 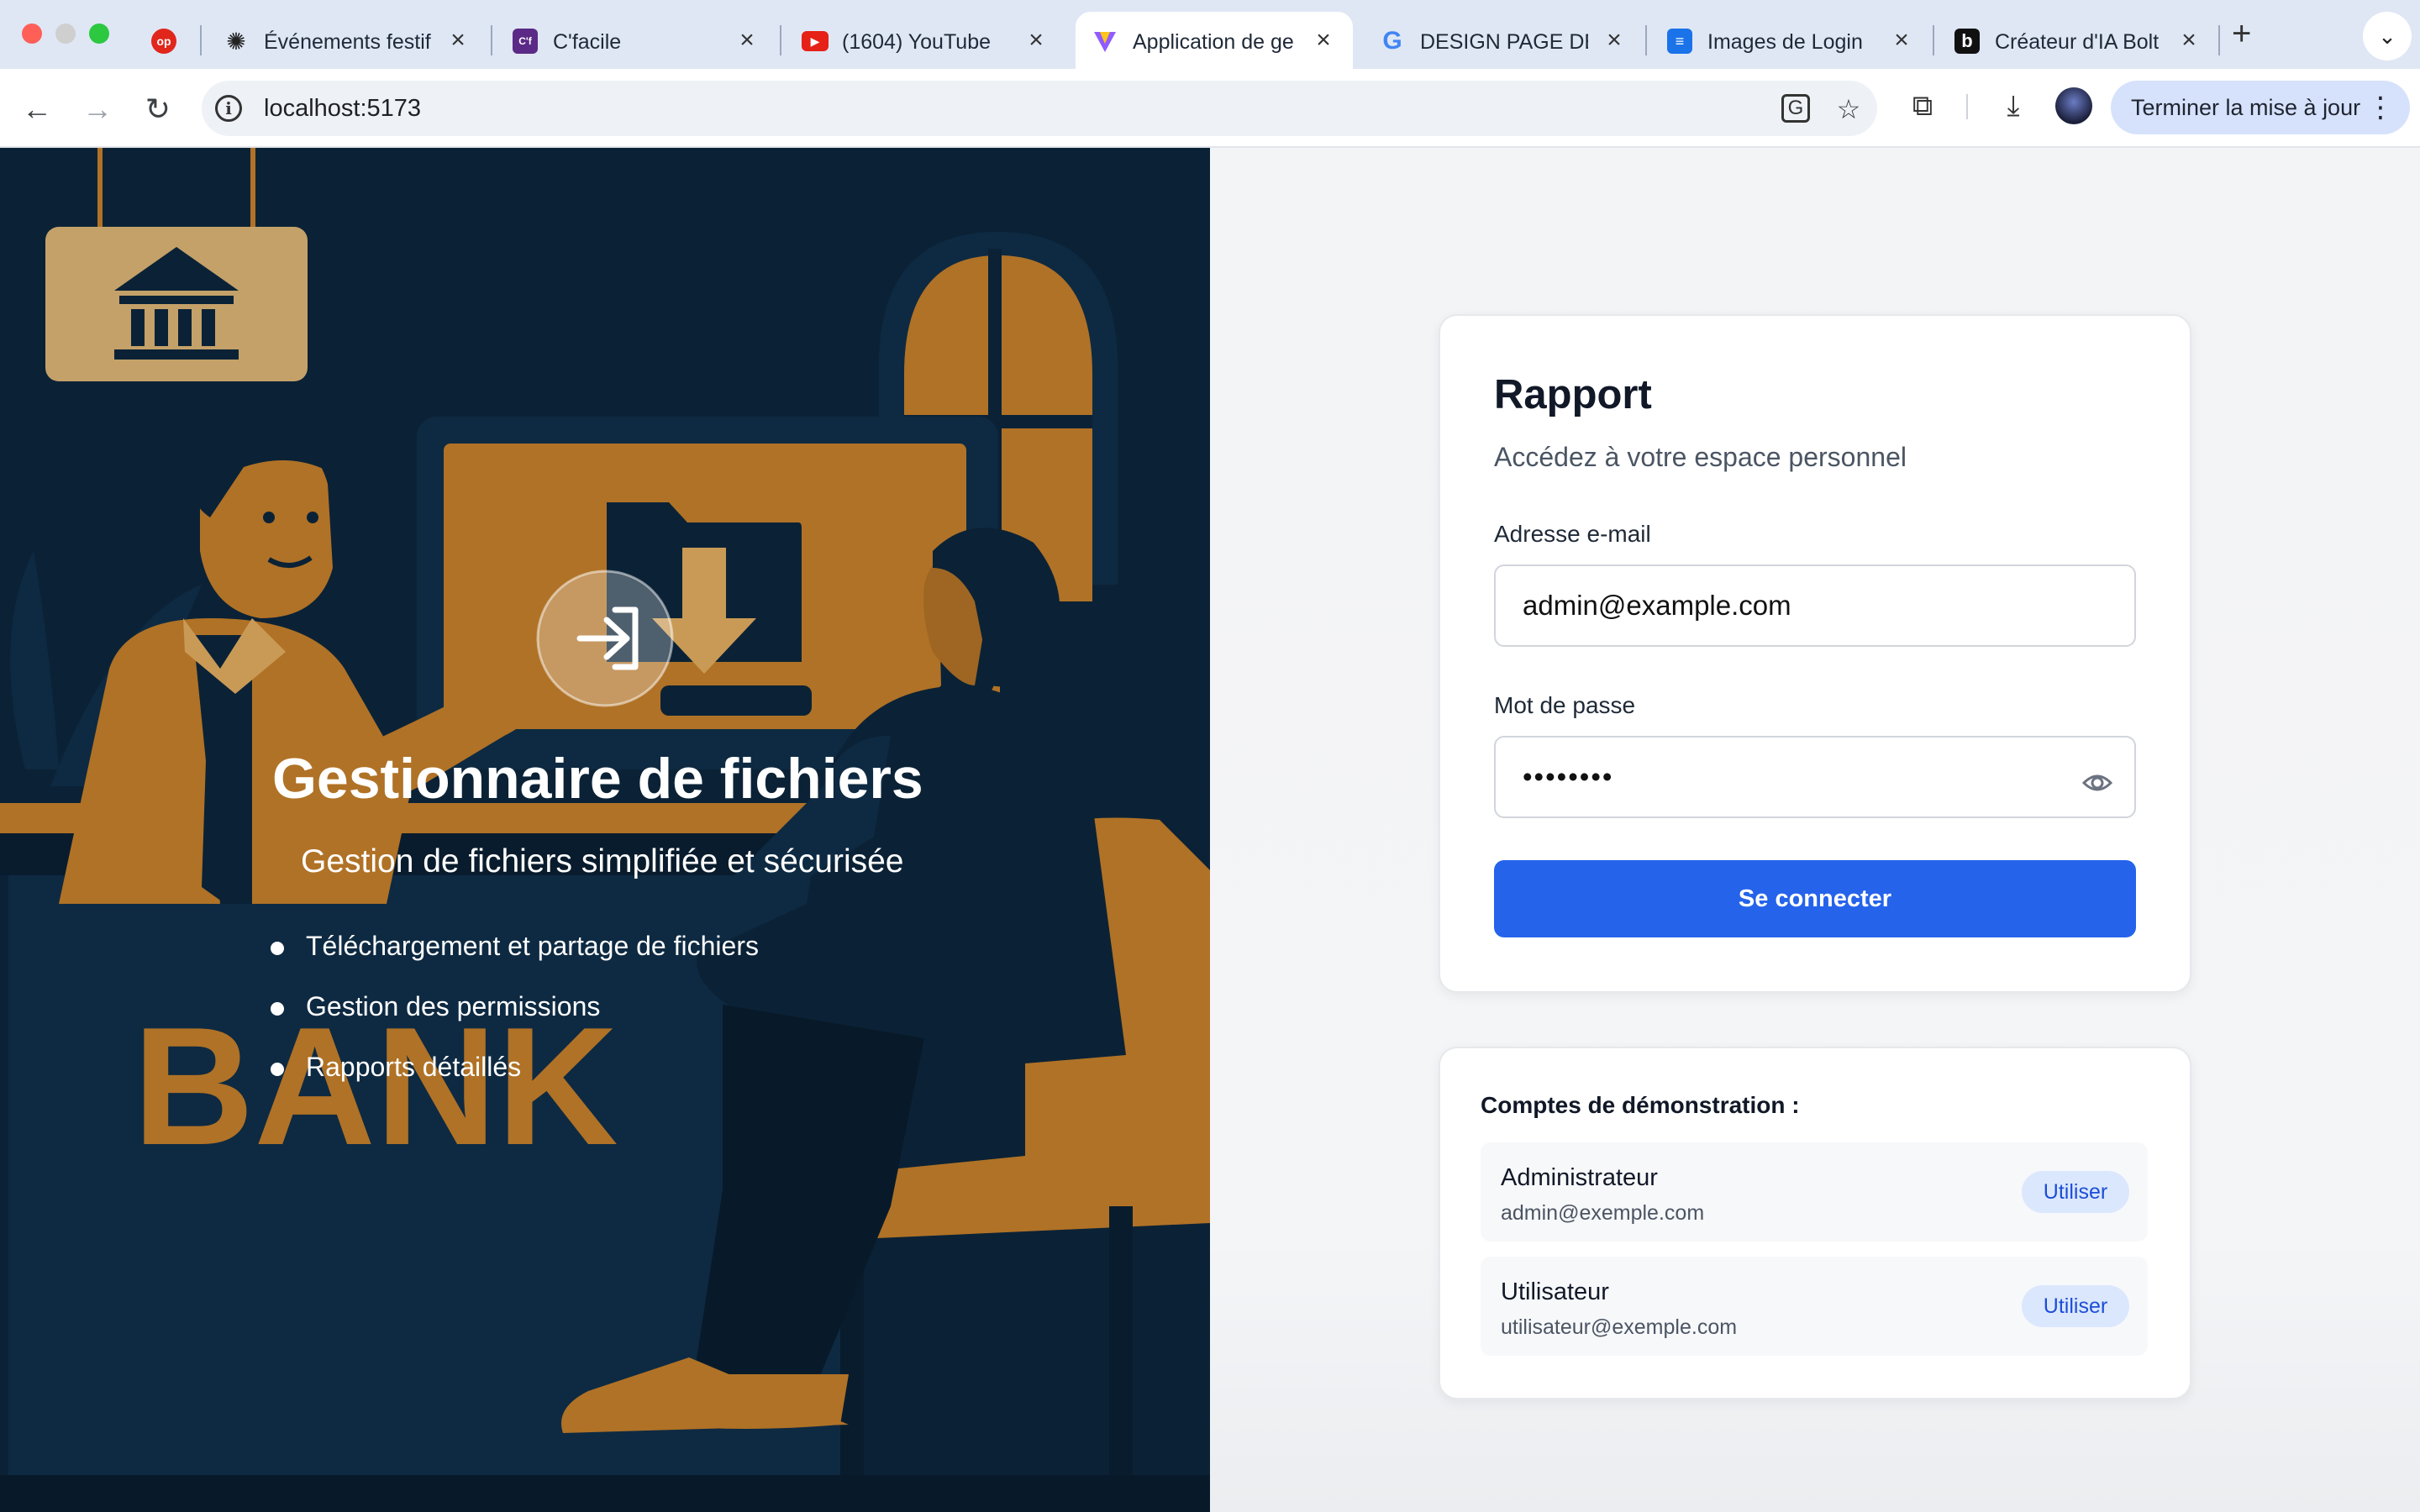 I want to click on update-label: Terminer la mise à jour, so click(x=2246, y=107).